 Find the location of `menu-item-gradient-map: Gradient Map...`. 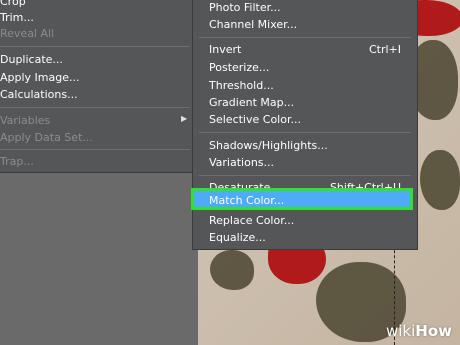

menu-item-gradient-map: Gradient Map... is located at coordinates (251, 103).